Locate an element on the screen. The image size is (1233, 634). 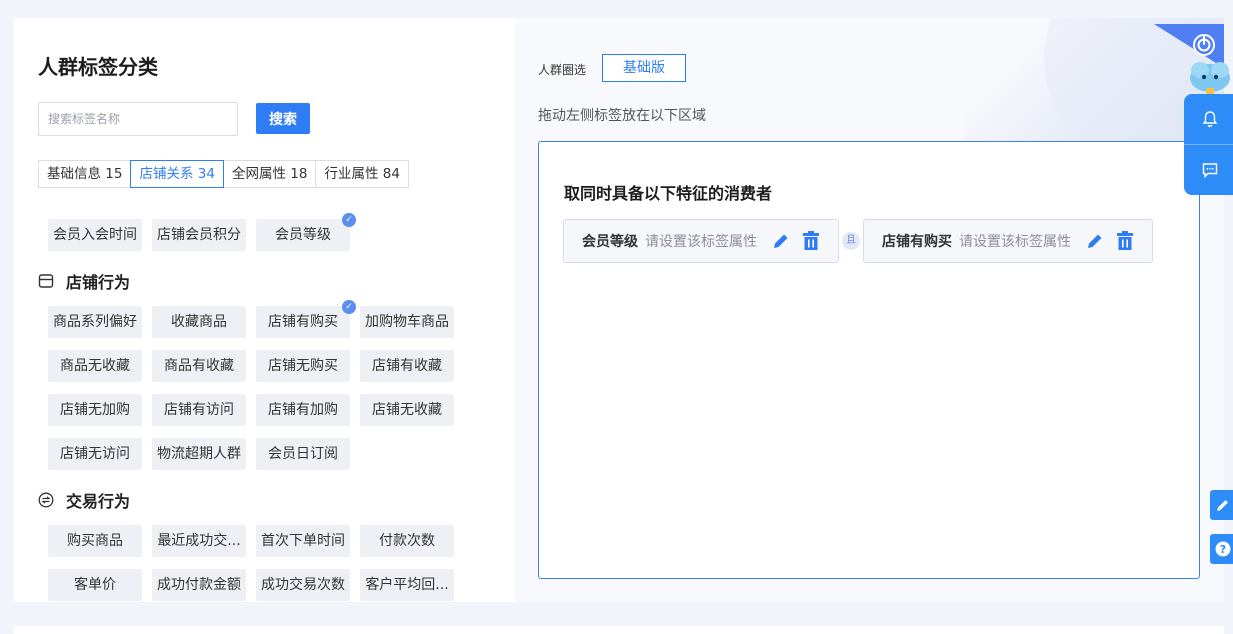
tag-chip: 店铺有访问 is located at coordinates (199, 410).